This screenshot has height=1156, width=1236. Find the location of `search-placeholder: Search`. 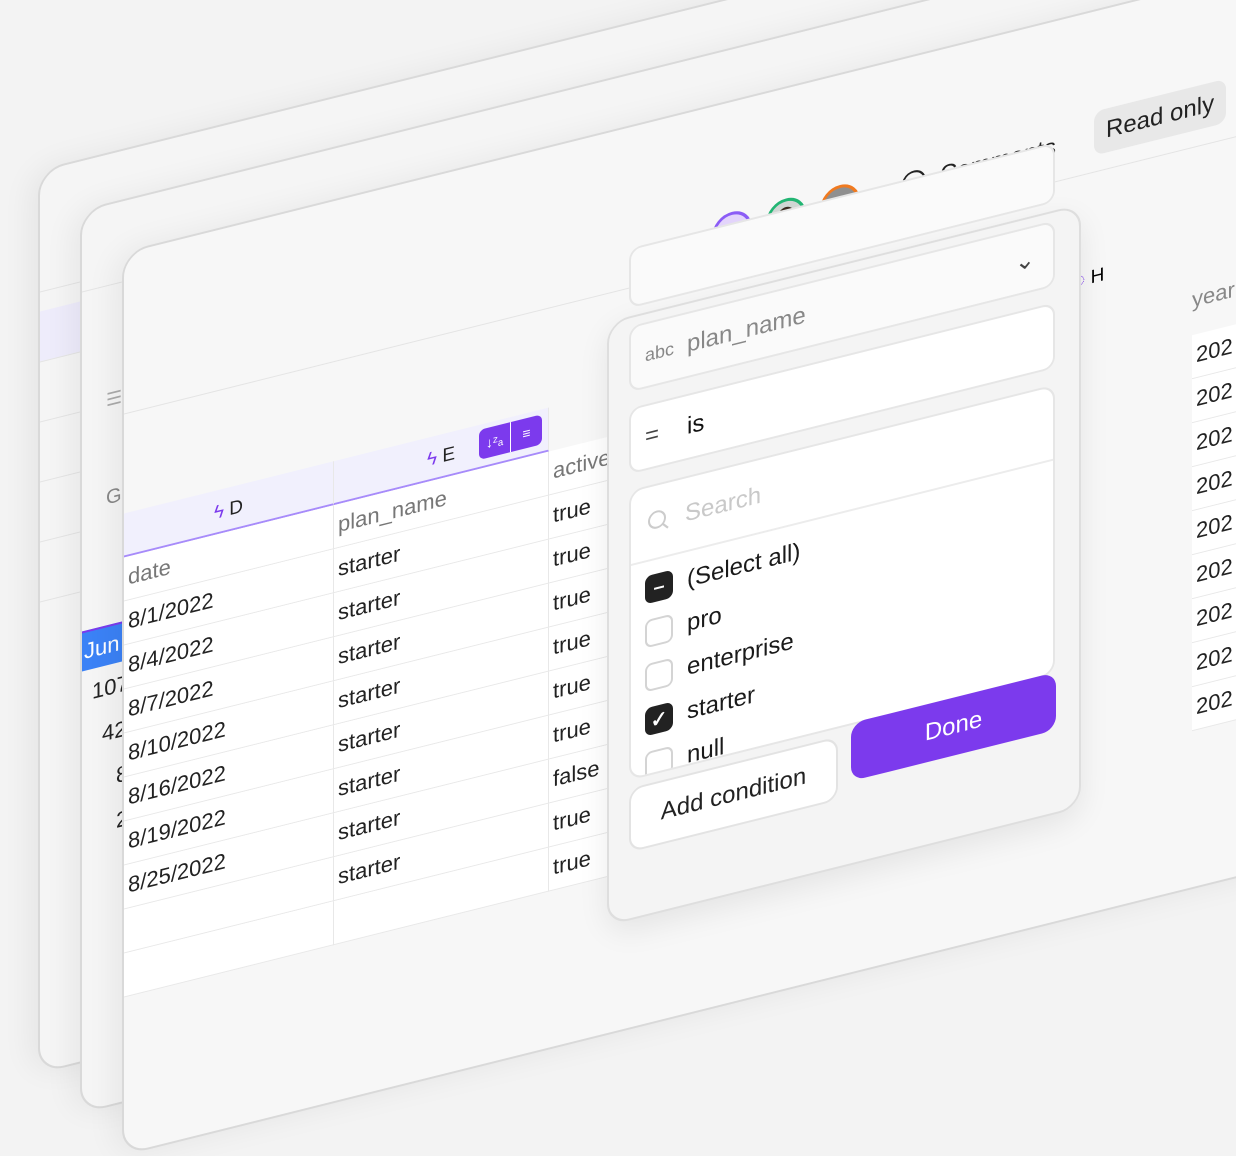

search-placeholder: Search is located at coordinates (723, 504).